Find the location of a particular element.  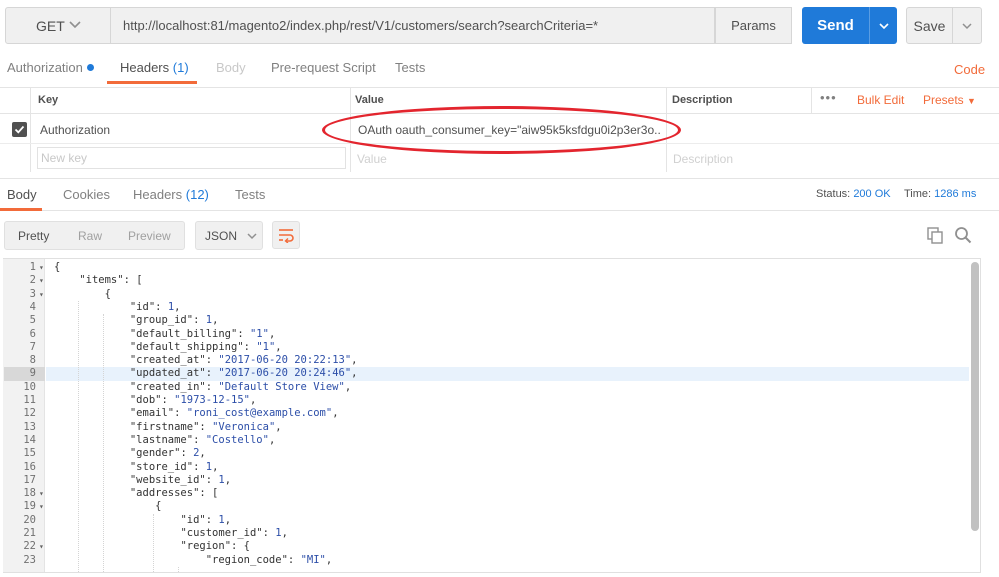

tab-headers: Headers (1) is located at coordinates (154, 67).